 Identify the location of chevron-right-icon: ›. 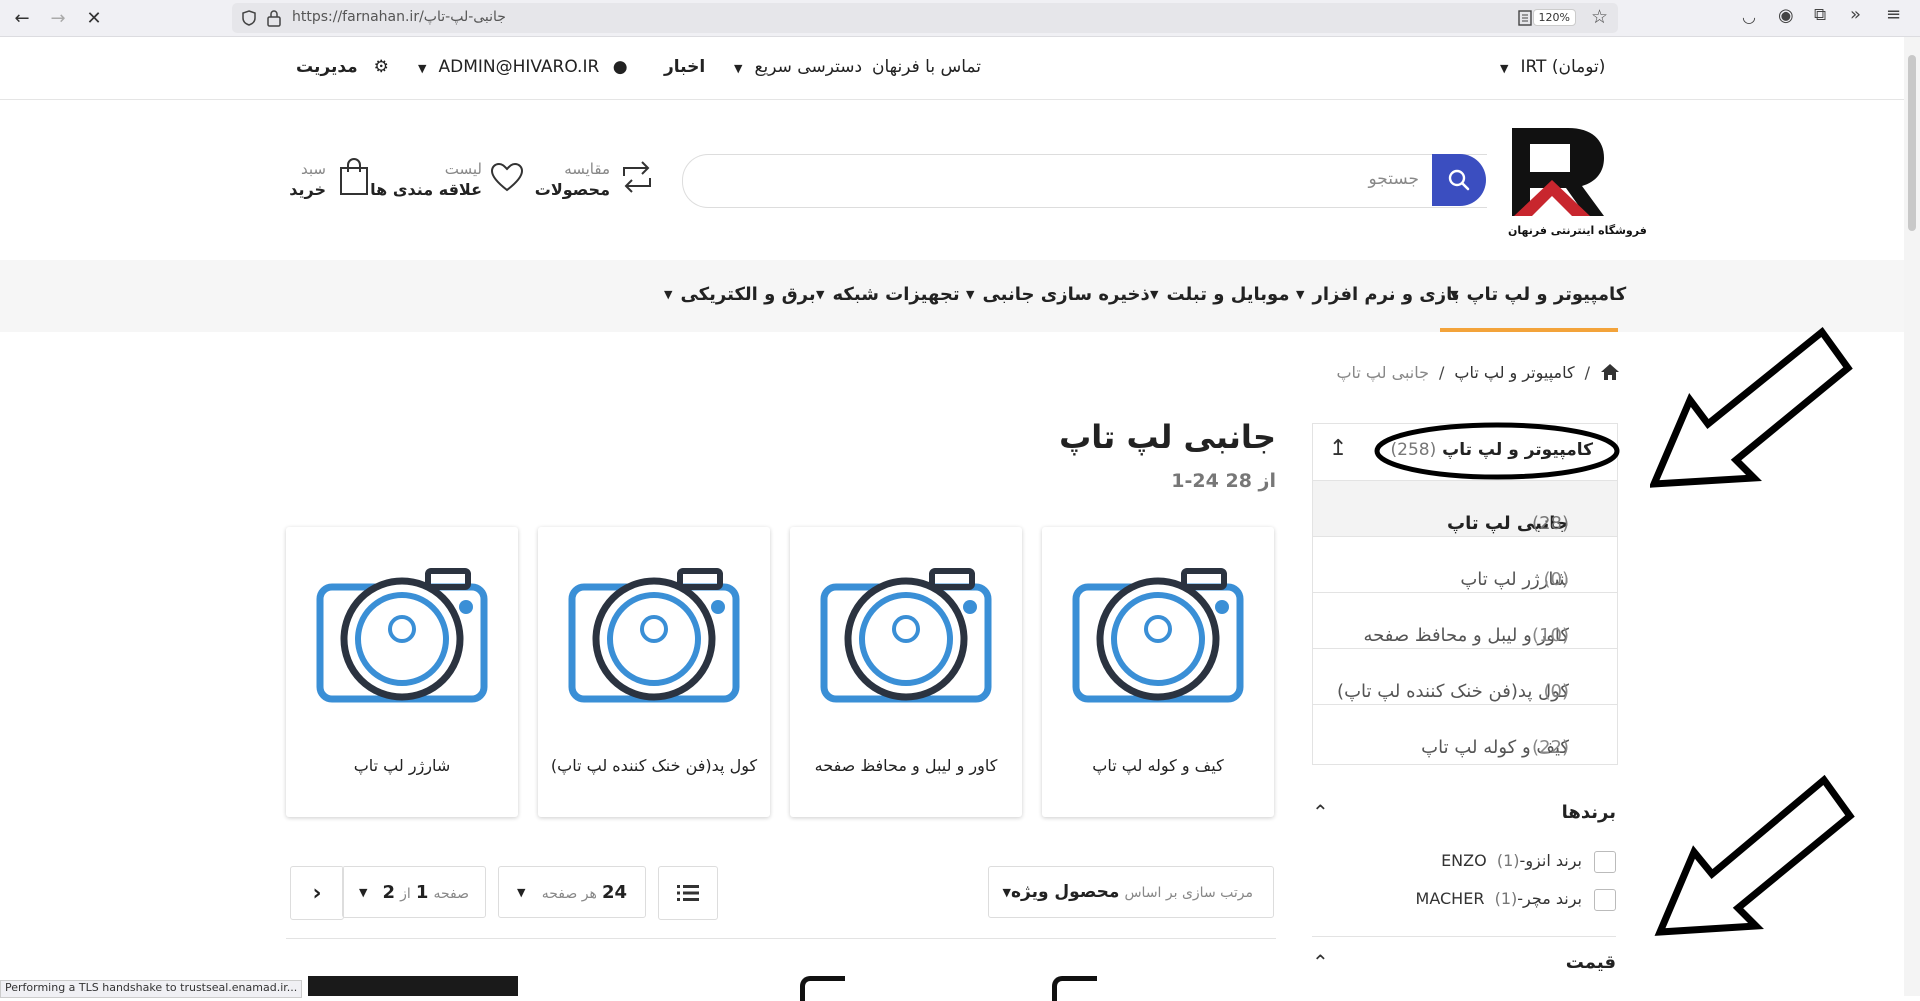
(317, 893).